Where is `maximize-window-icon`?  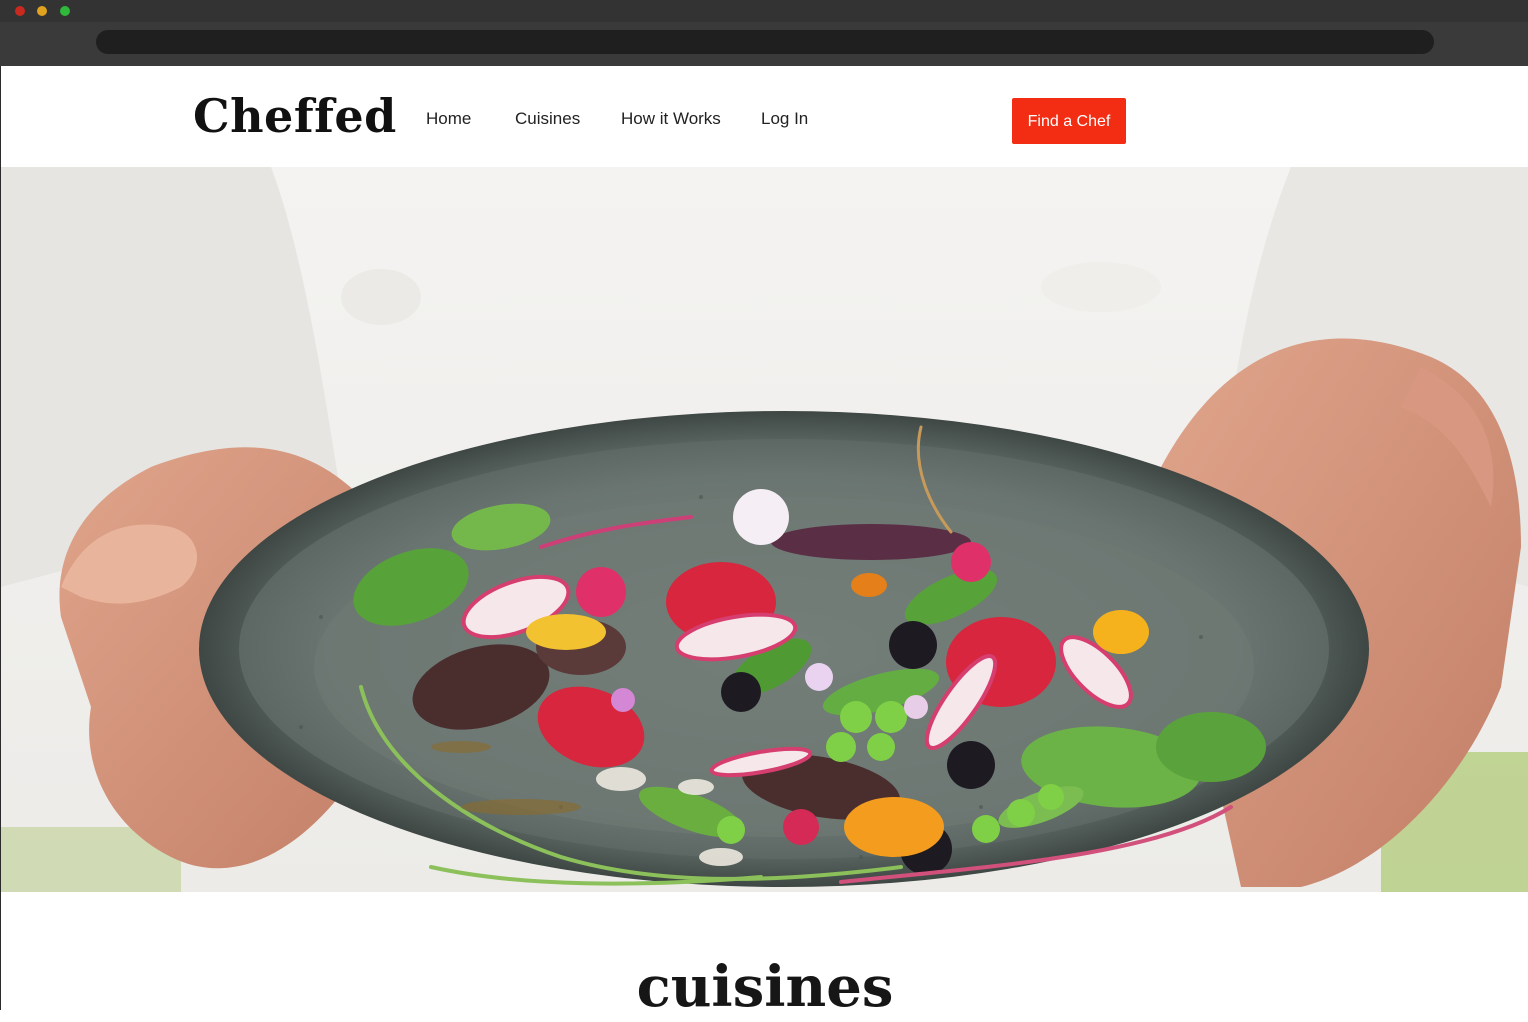
maximize-window-icon is located at coordinates (65, 11).